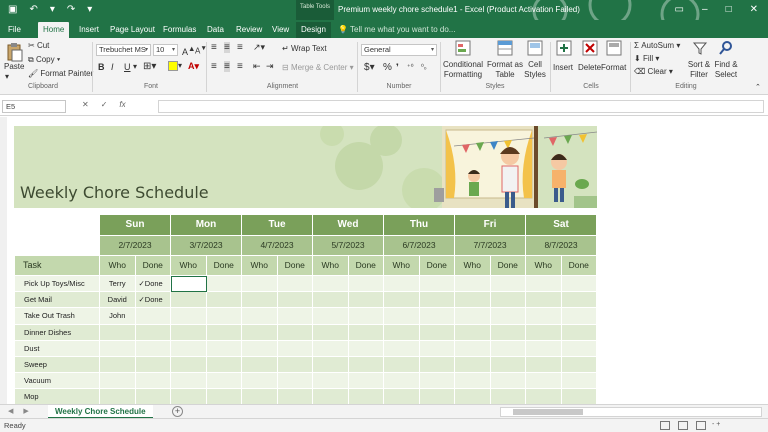  I want to click on increase-font-icon: A▲, so click(188, 50).